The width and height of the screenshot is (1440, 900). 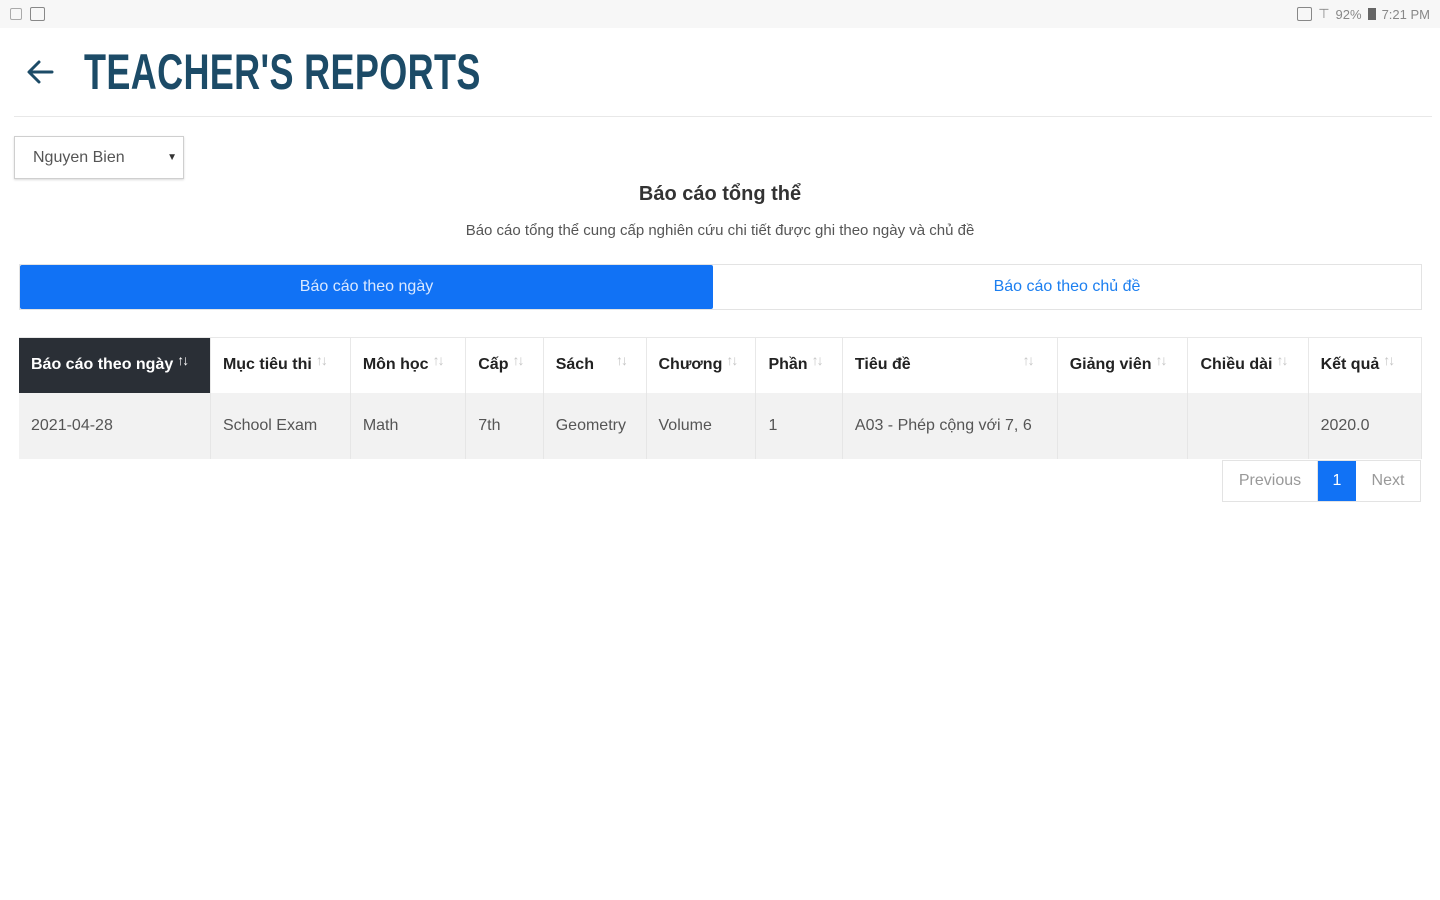 I want to click on next-page-button: Next, so click(x=1388, y=481).